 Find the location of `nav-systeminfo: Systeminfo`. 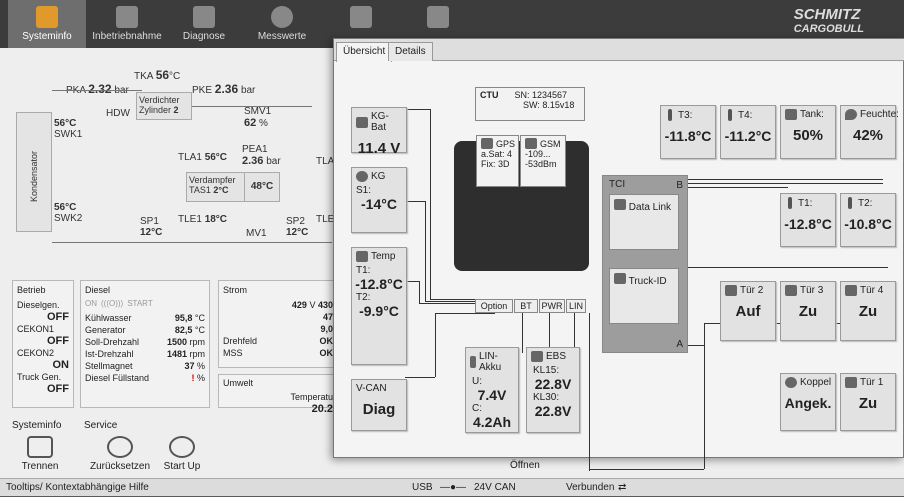

nav-systeminfo: Systeminfo is located at coordinates (47, 24).